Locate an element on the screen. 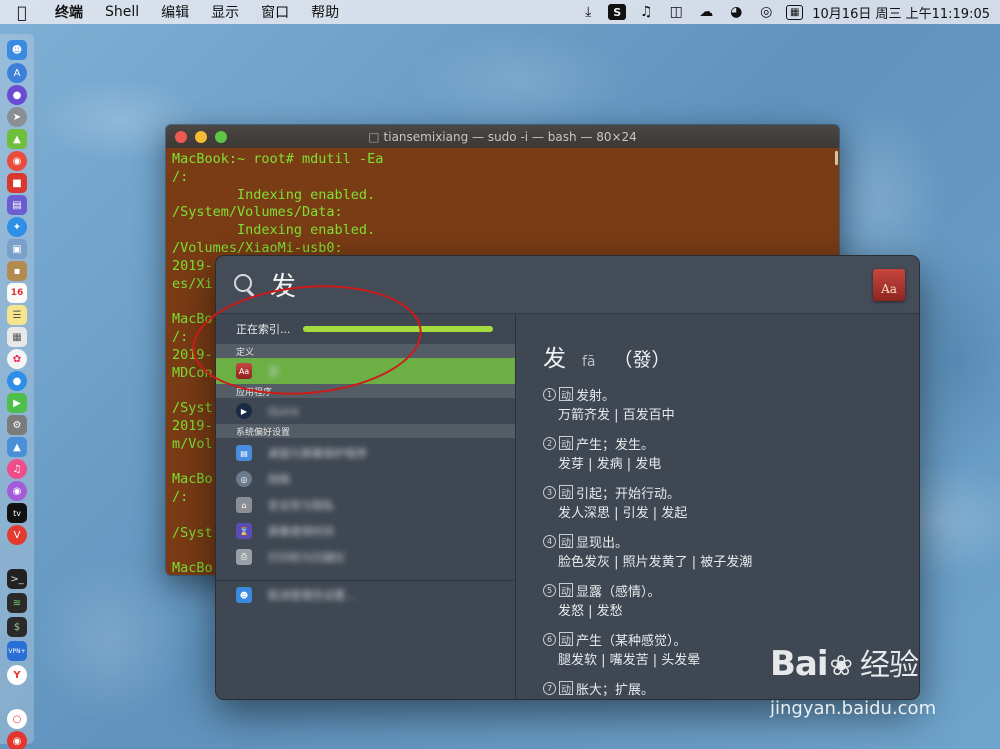  s-app-icon: S is located at coordinates (617, 12).